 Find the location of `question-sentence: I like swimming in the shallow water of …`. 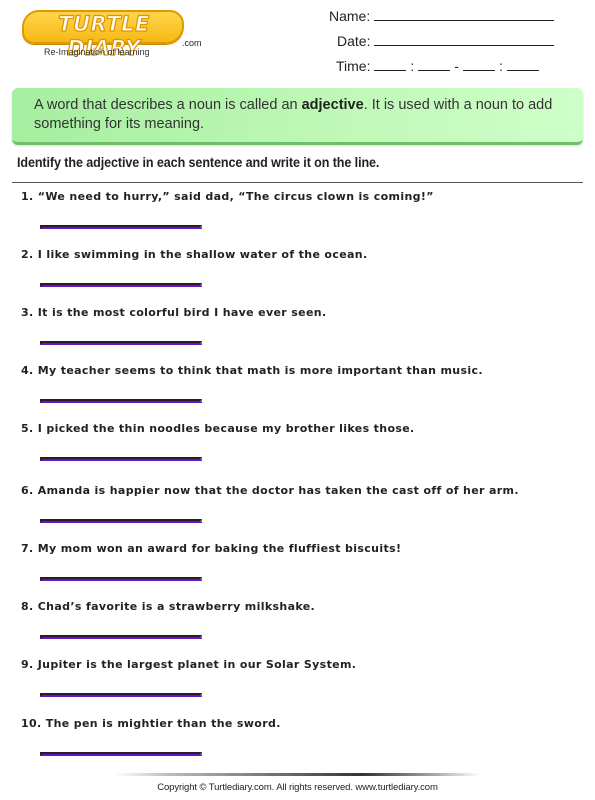

question-sentence: I like swimming in the shallow water of … is located at coordinates (202, 254).